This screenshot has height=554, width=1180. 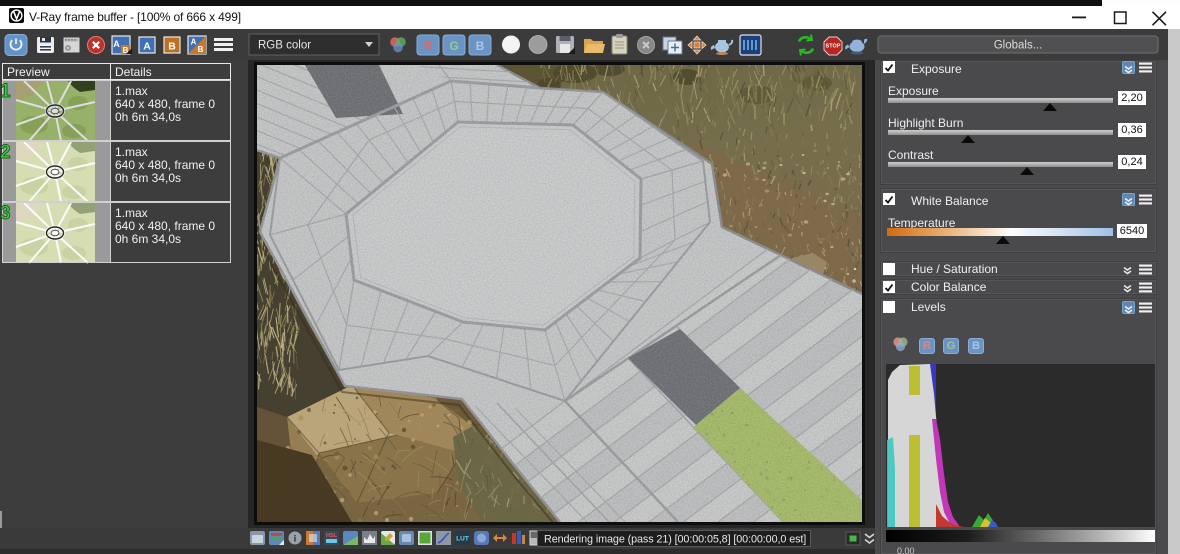 What do you see at coordinates (453, 46) in the screenshot?
I see `svg-text: G` at bounding box center [453, 46].